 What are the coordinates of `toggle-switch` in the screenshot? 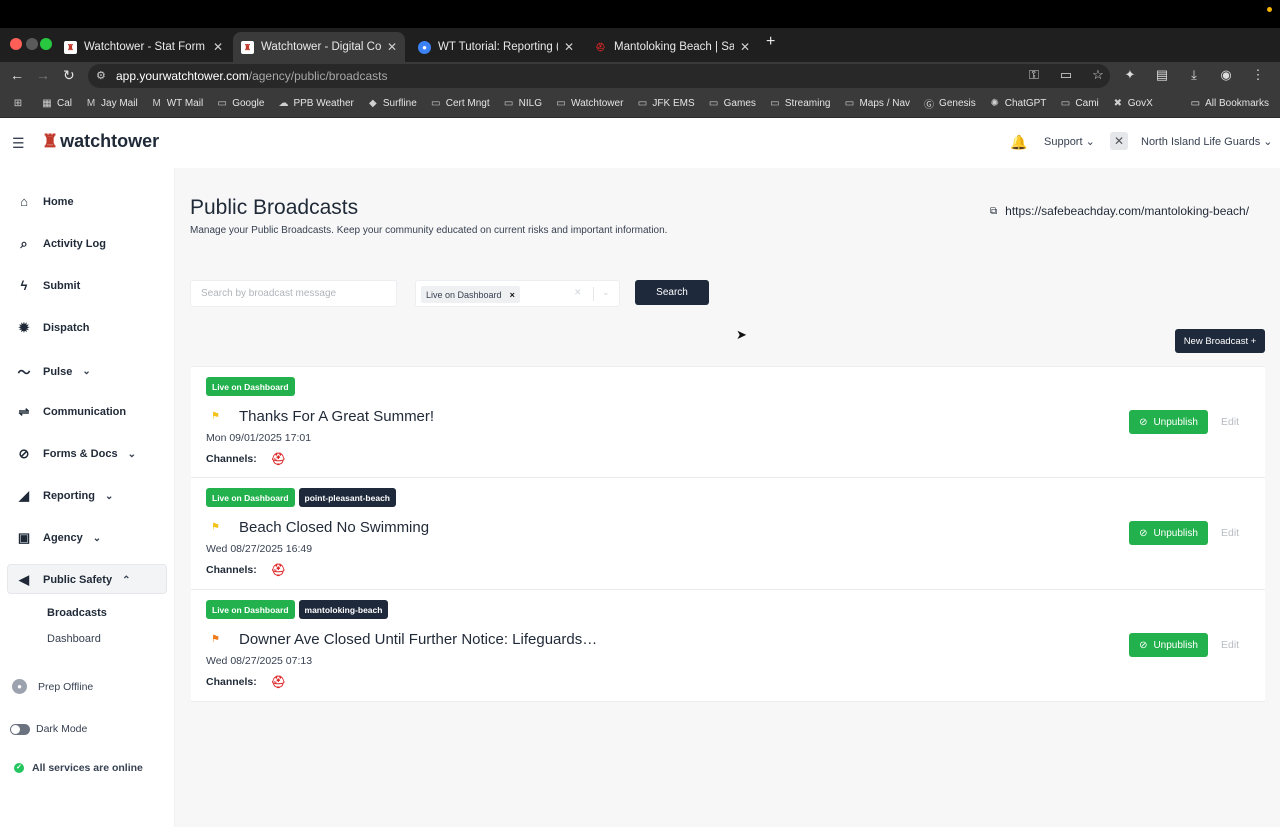 It's located at (20, 729).